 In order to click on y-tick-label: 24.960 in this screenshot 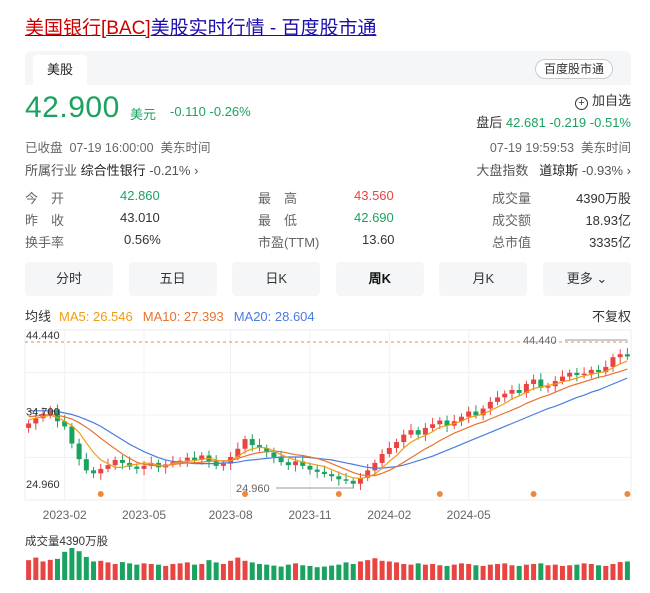, I will do `click(43, 485)`.